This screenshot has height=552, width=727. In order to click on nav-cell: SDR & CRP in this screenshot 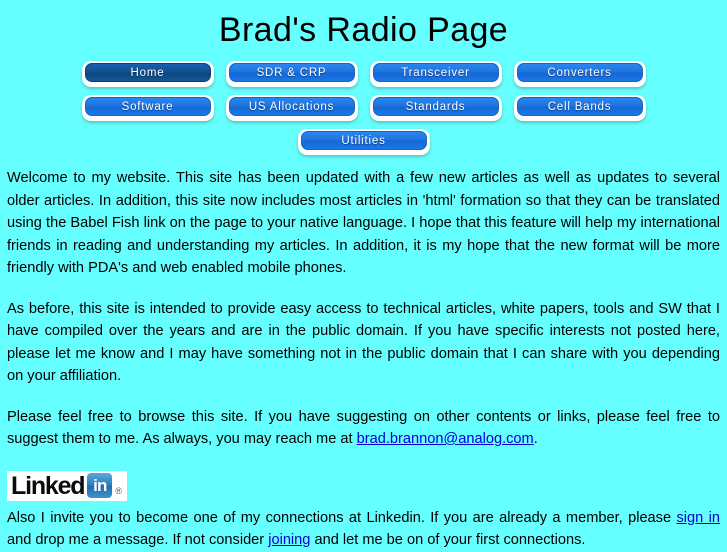, I will do `click(292, 78)`.